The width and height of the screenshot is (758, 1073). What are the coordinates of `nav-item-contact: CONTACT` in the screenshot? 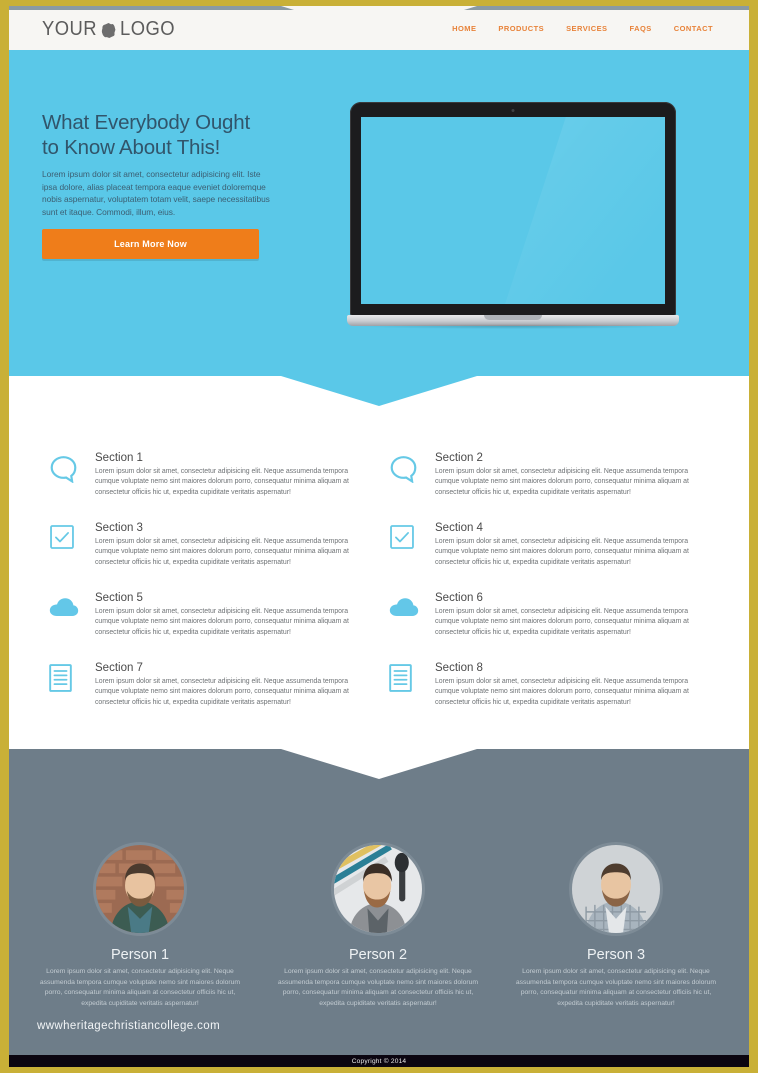 It's located at (693, 28).